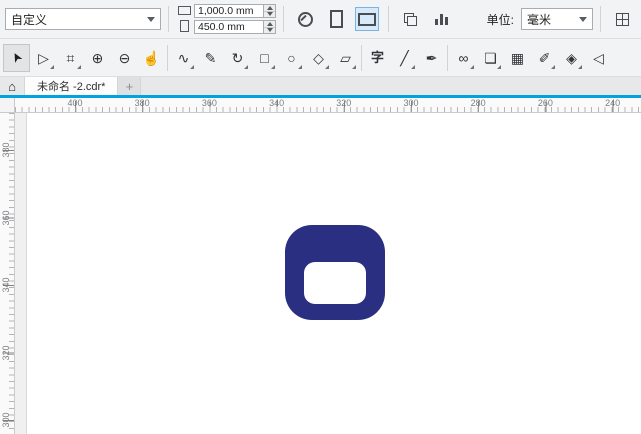 The image size is (641, 434). I want to click on new-tab-button: +, so click(130, 86).